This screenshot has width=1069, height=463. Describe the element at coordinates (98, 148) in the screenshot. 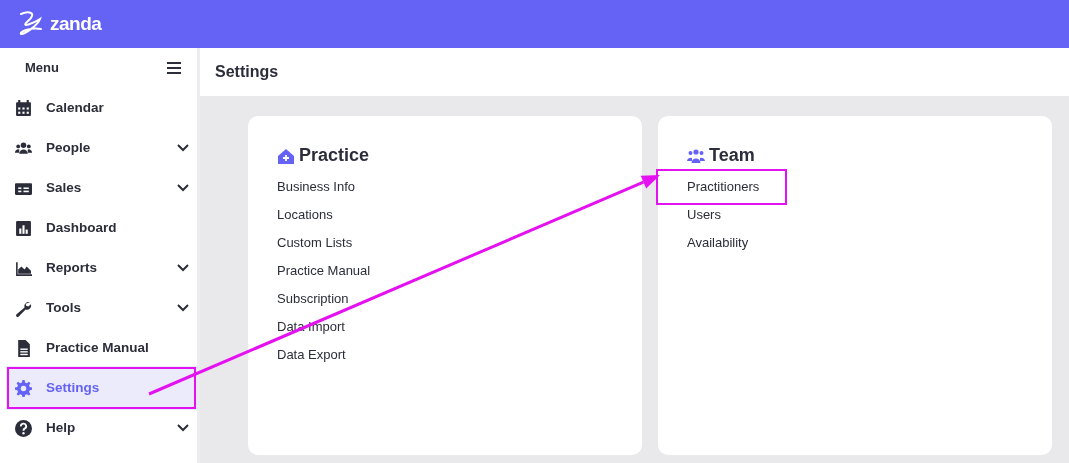

I see `sidebar-item: People` at that location.